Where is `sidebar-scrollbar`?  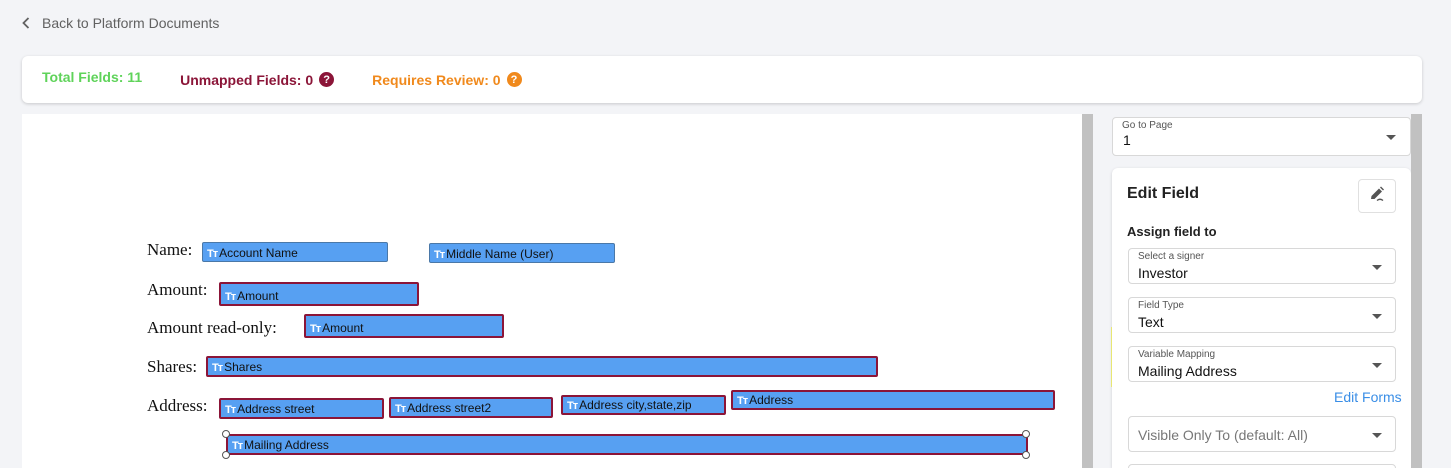 sidebar-scrollbar is located at coordinates (1416, 291).